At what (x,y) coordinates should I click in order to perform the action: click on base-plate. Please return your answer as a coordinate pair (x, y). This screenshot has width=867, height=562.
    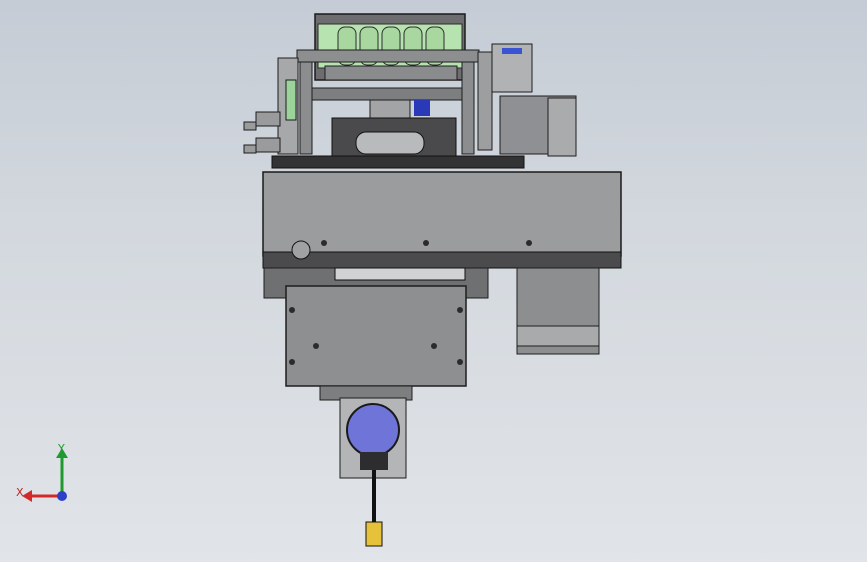
    Looking at the image, I should click on (398, 162).